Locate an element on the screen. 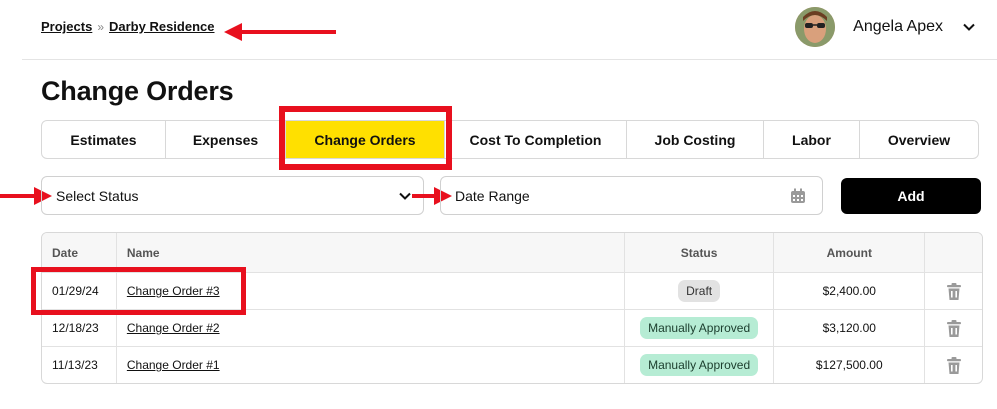 This screenshot has width=997, height=409. change-order-link: Change Order #1 is located at coordinates (173, 365).